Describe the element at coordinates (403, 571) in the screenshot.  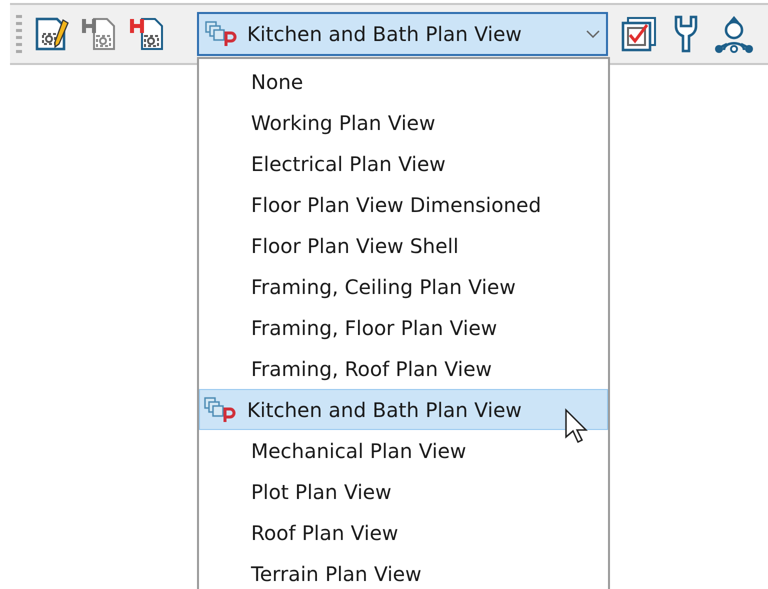
I see `dropdown-item: Terrain Plan View` at that location.